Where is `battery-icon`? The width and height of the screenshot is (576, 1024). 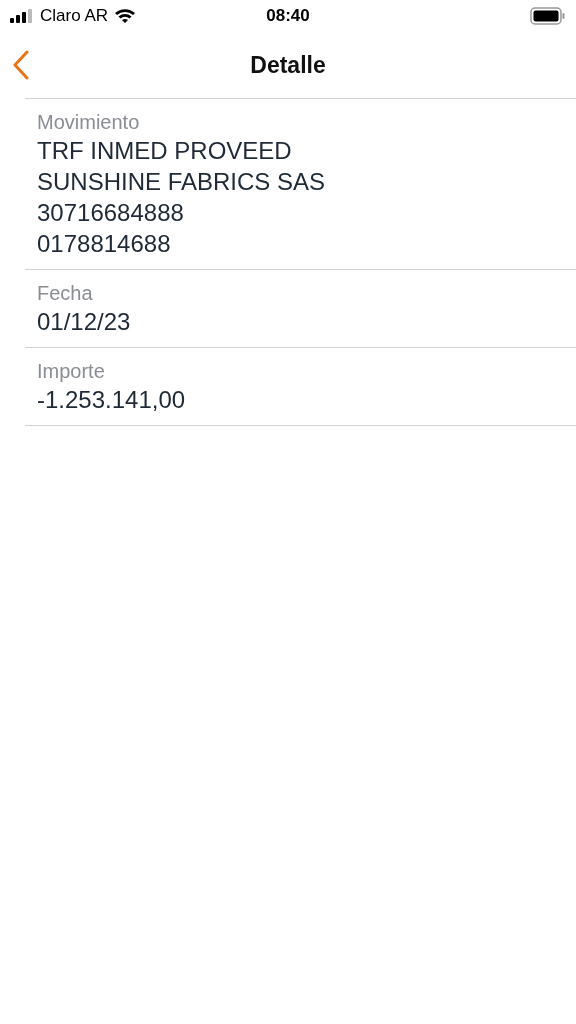
battery-icon is located at coordinates (548, 16).